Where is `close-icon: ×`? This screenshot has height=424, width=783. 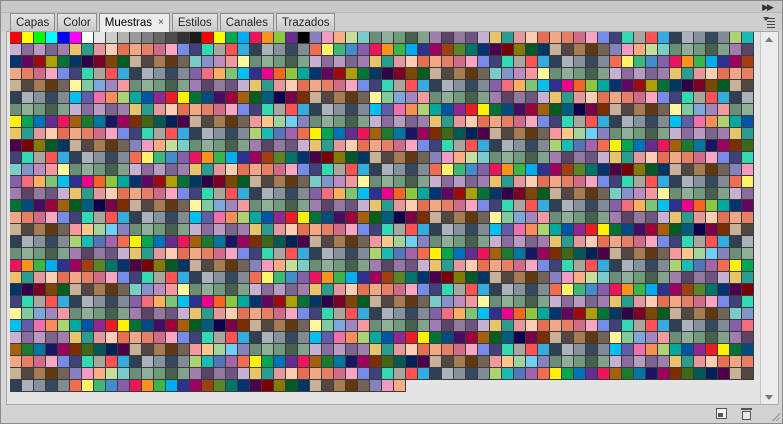 close-icon: × is located at coordinates (161, 23).